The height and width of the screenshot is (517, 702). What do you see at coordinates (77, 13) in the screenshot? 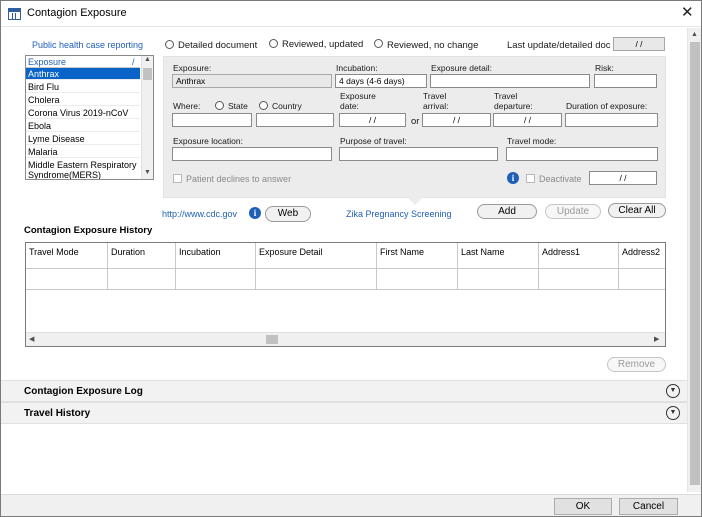
I see `window-title: Contagion Exposure` at bounding box center [77, 13].